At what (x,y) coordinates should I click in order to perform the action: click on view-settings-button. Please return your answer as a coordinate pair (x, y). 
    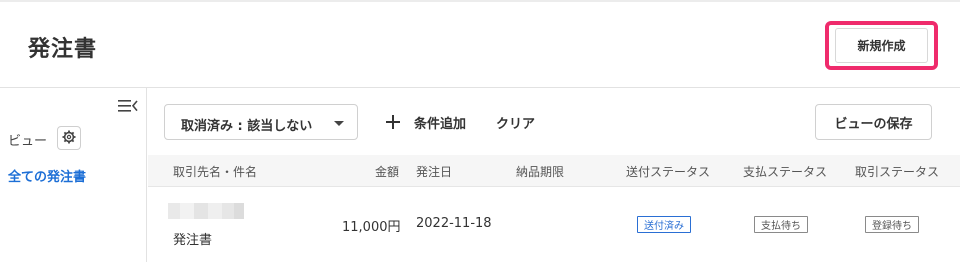
    Looking at the image, I should click on (69, 138).